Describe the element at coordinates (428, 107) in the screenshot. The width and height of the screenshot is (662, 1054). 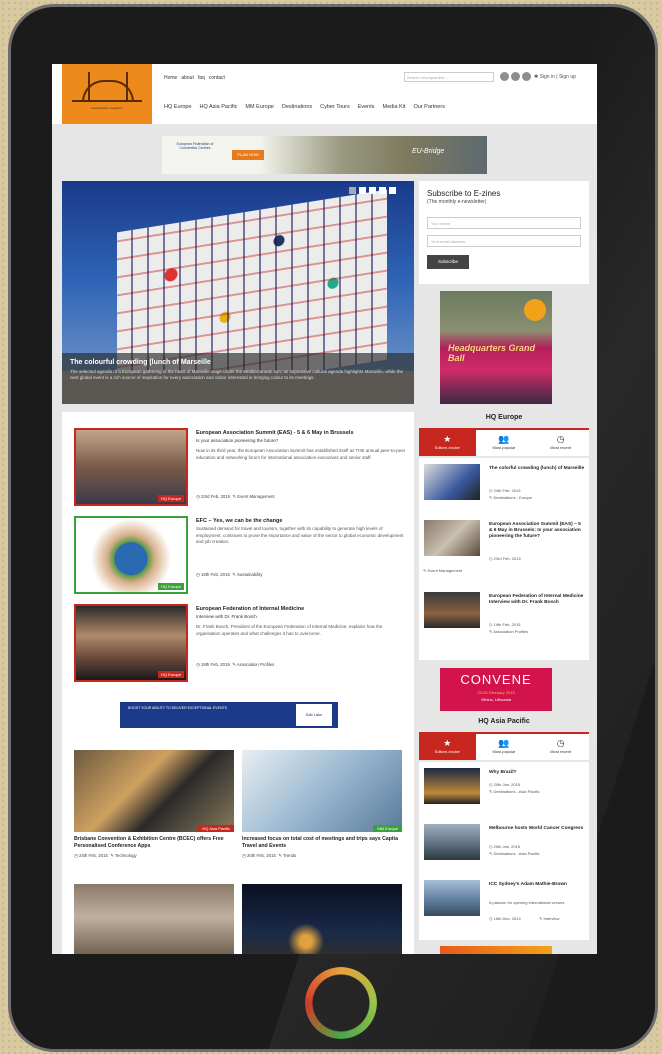
I see `nav-our-partners: Our Partners` at that location.